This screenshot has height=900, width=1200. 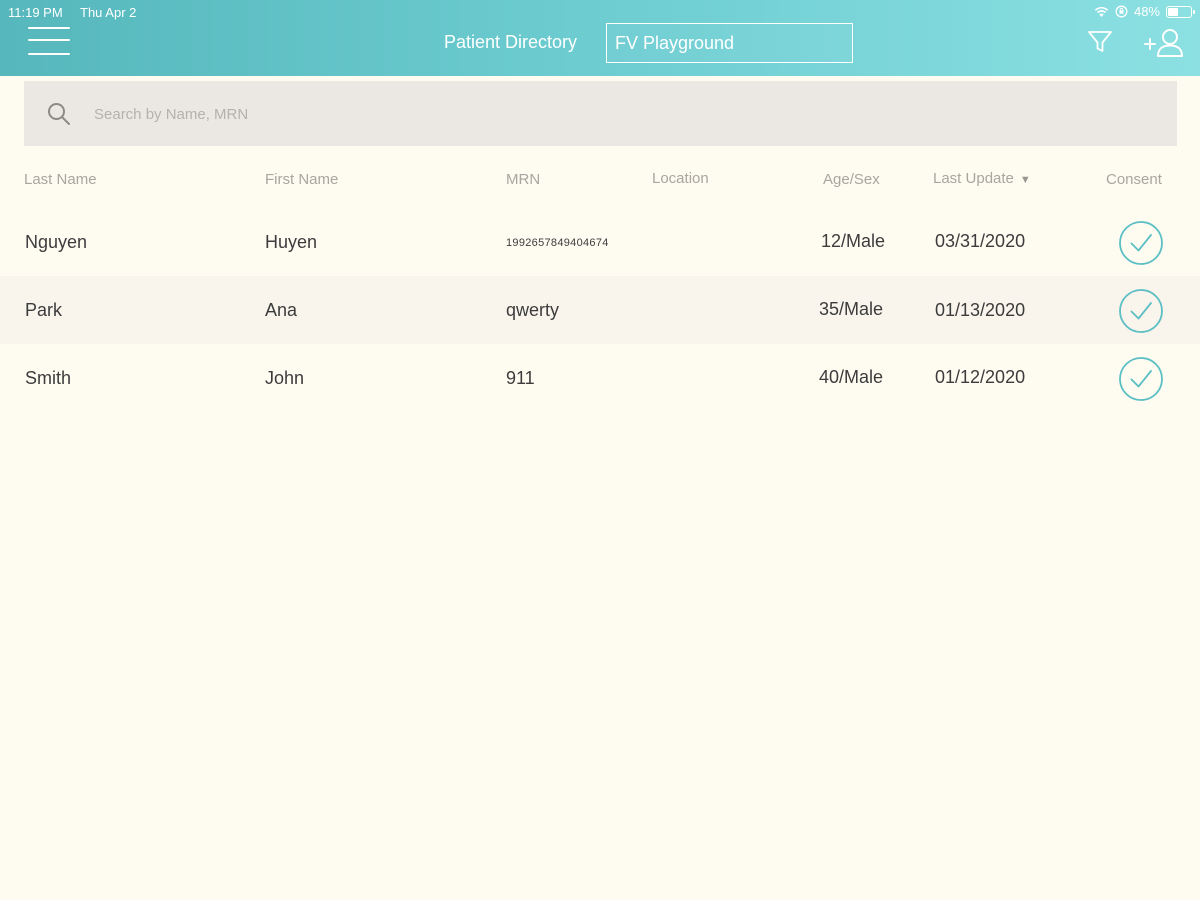 What do you see at coordinates (544, 114) in the screenshot?
I see `search-input` at bounding box center [544, 114].